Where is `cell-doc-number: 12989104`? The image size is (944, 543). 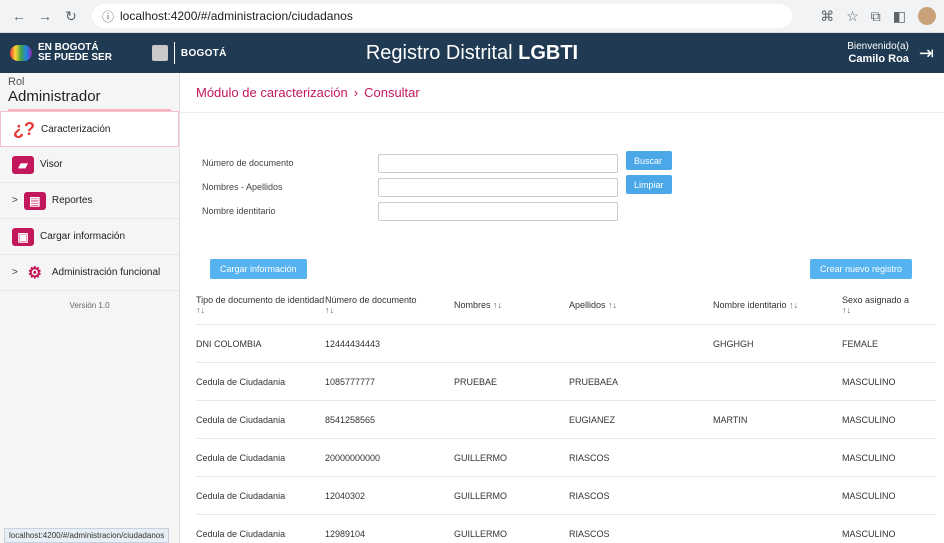 cell-doc-number: 12989104 is located at coordinates (345, 533).